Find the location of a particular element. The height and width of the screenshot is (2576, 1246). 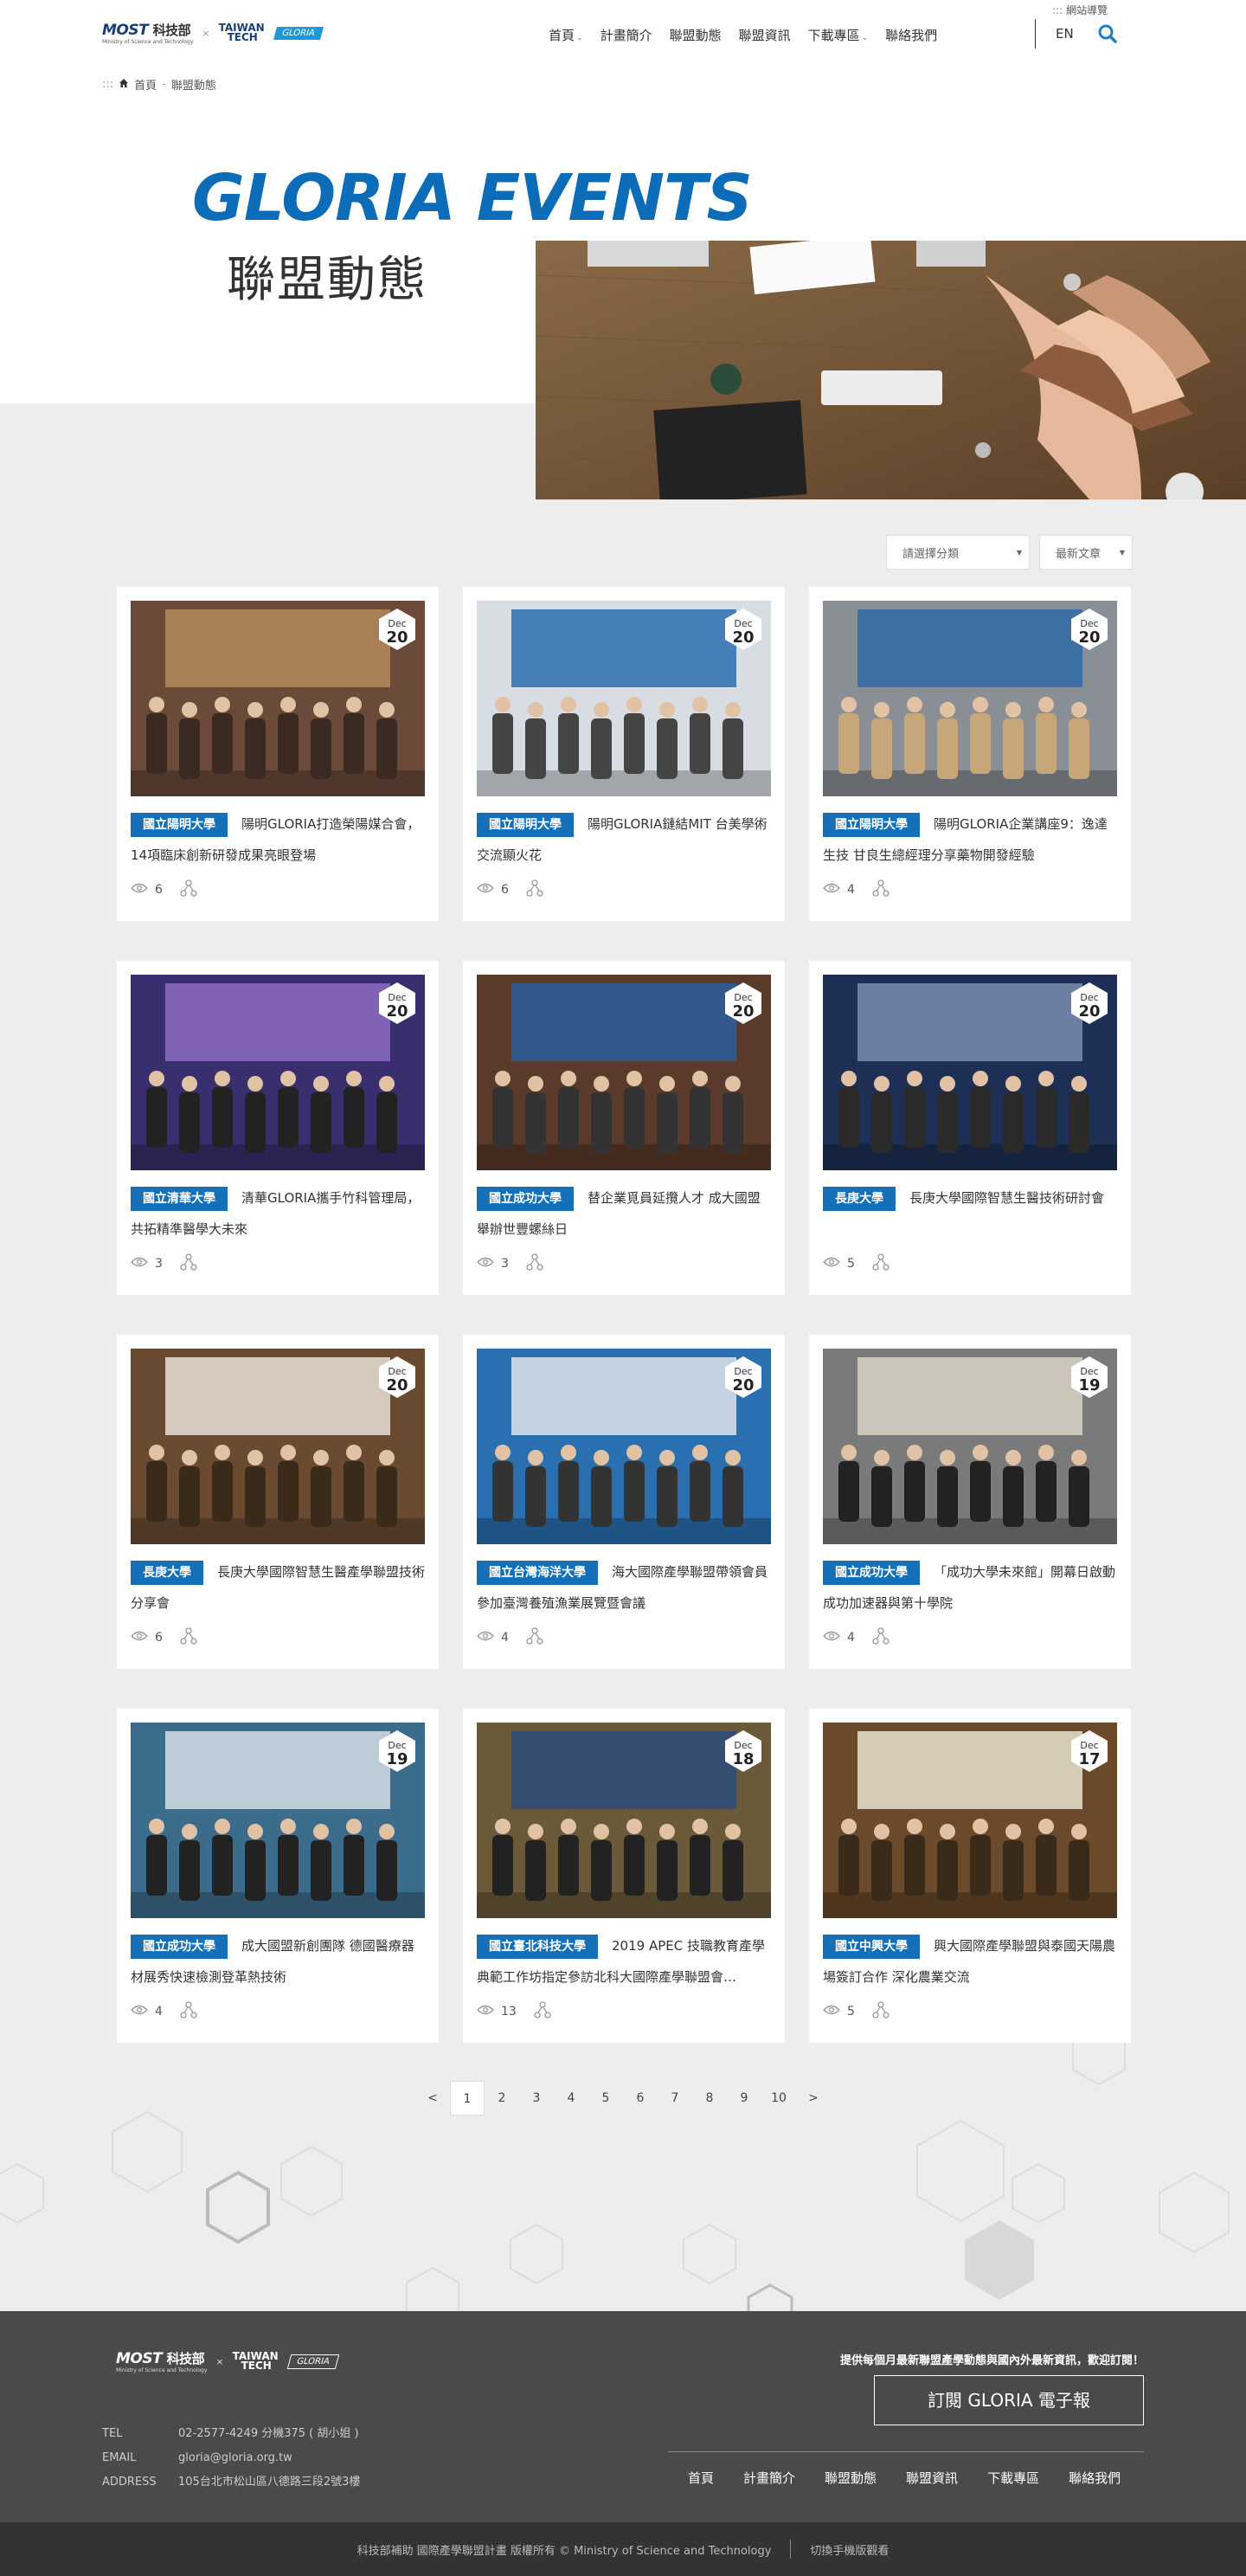

breadcrumb-home: 首頁 is located at coordinates (145, 84).